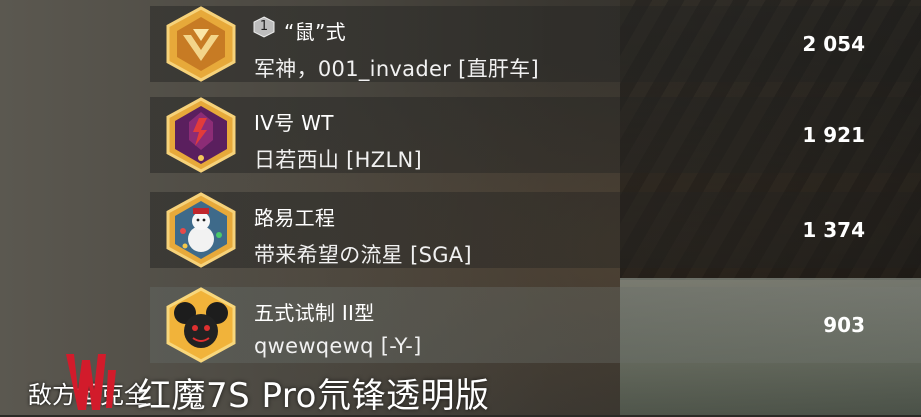  I want to click on score: 903, so click(844, 325).